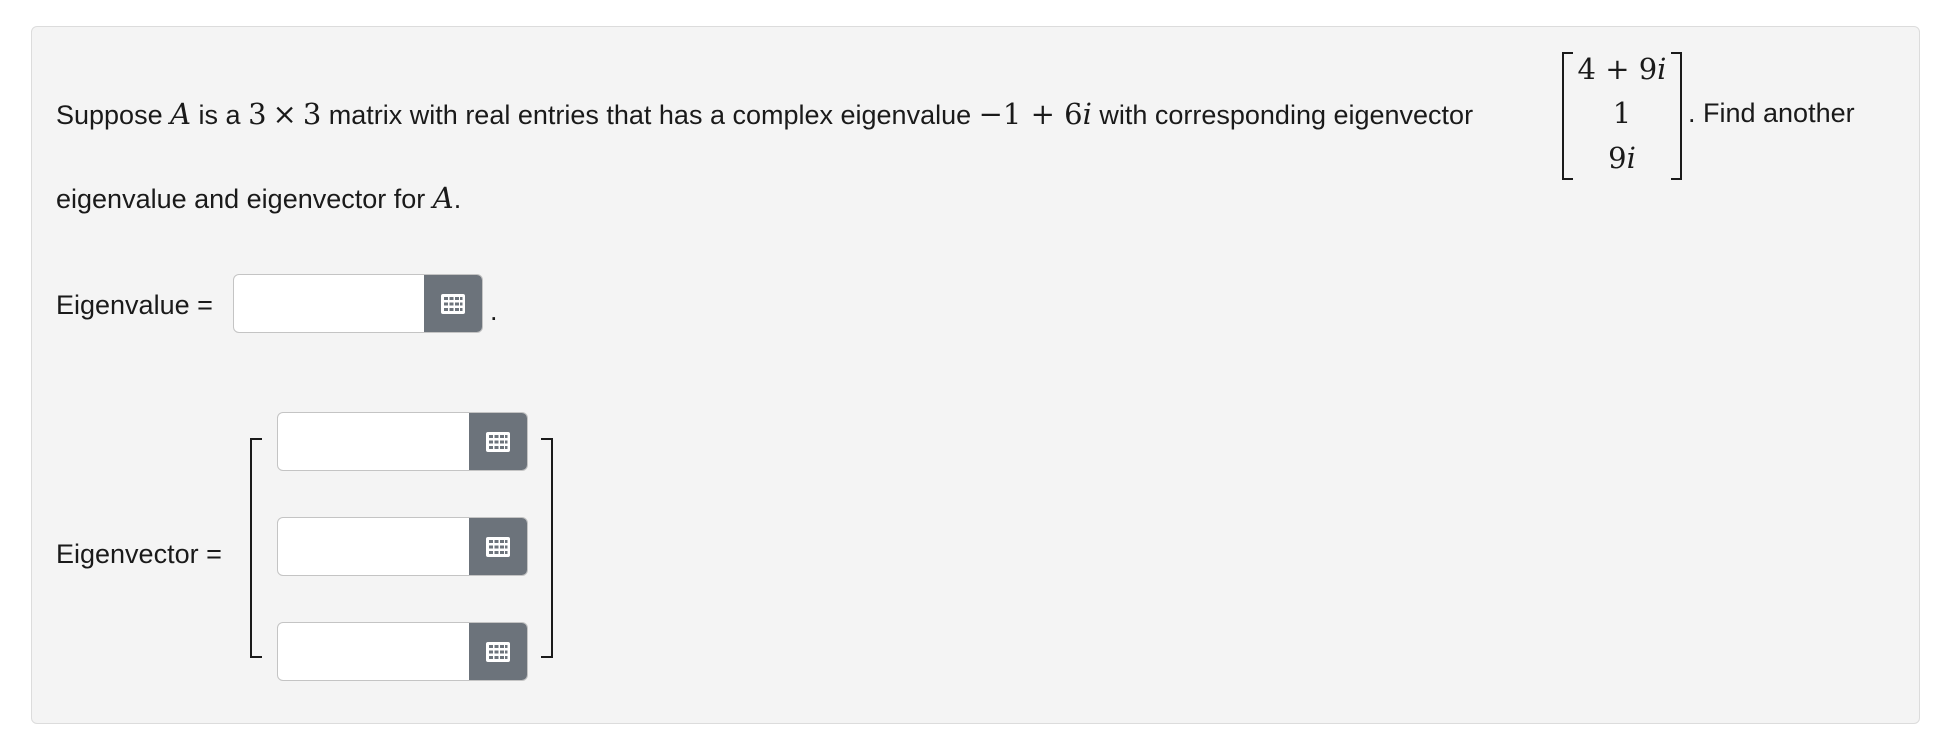  What do you see at coordinates (134, 305) in the screenshot?
I see `eigenvalue-label: Eigenvalue =` at bounding box center [134, 305].